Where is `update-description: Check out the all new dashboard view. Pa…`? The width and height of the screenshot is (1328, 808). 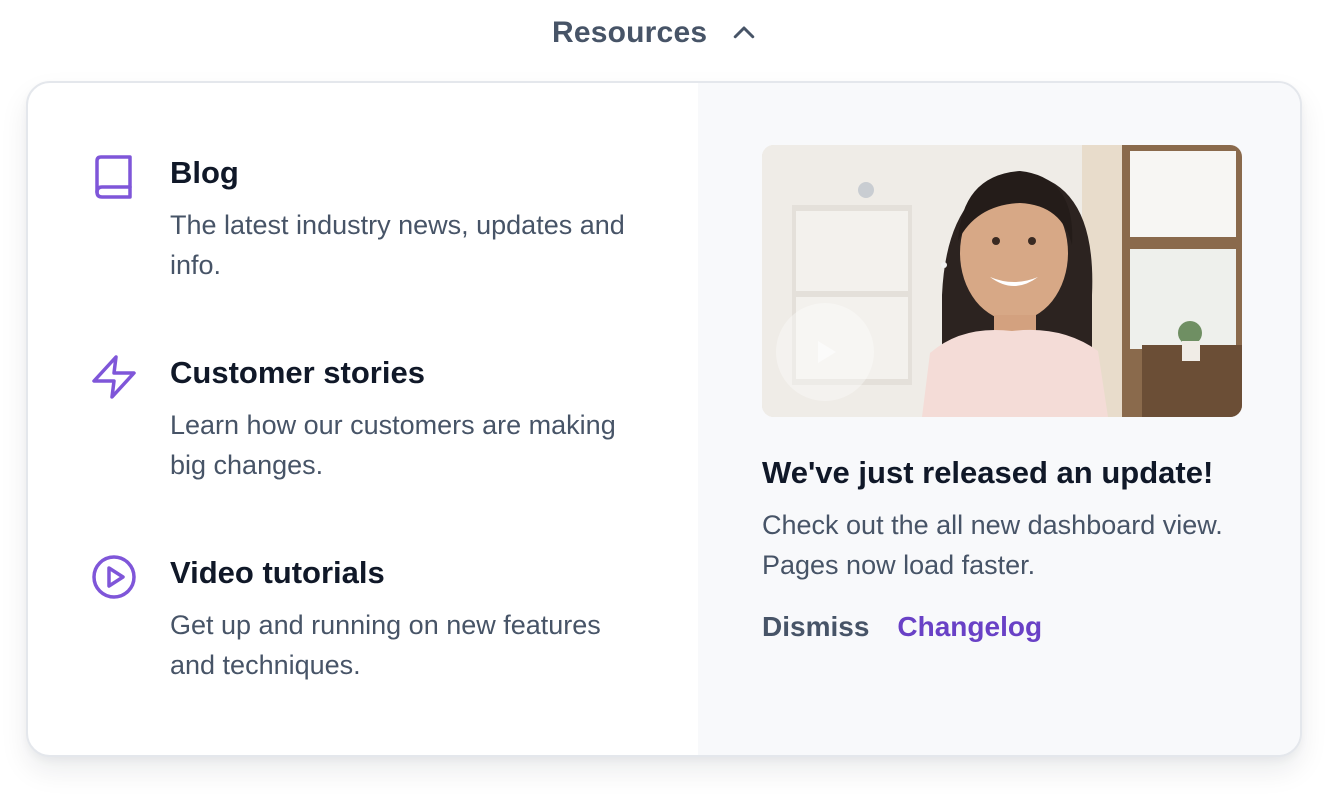
update-description: Check out the all new dashboard view. Pa… is located at coordinates (992, 545).